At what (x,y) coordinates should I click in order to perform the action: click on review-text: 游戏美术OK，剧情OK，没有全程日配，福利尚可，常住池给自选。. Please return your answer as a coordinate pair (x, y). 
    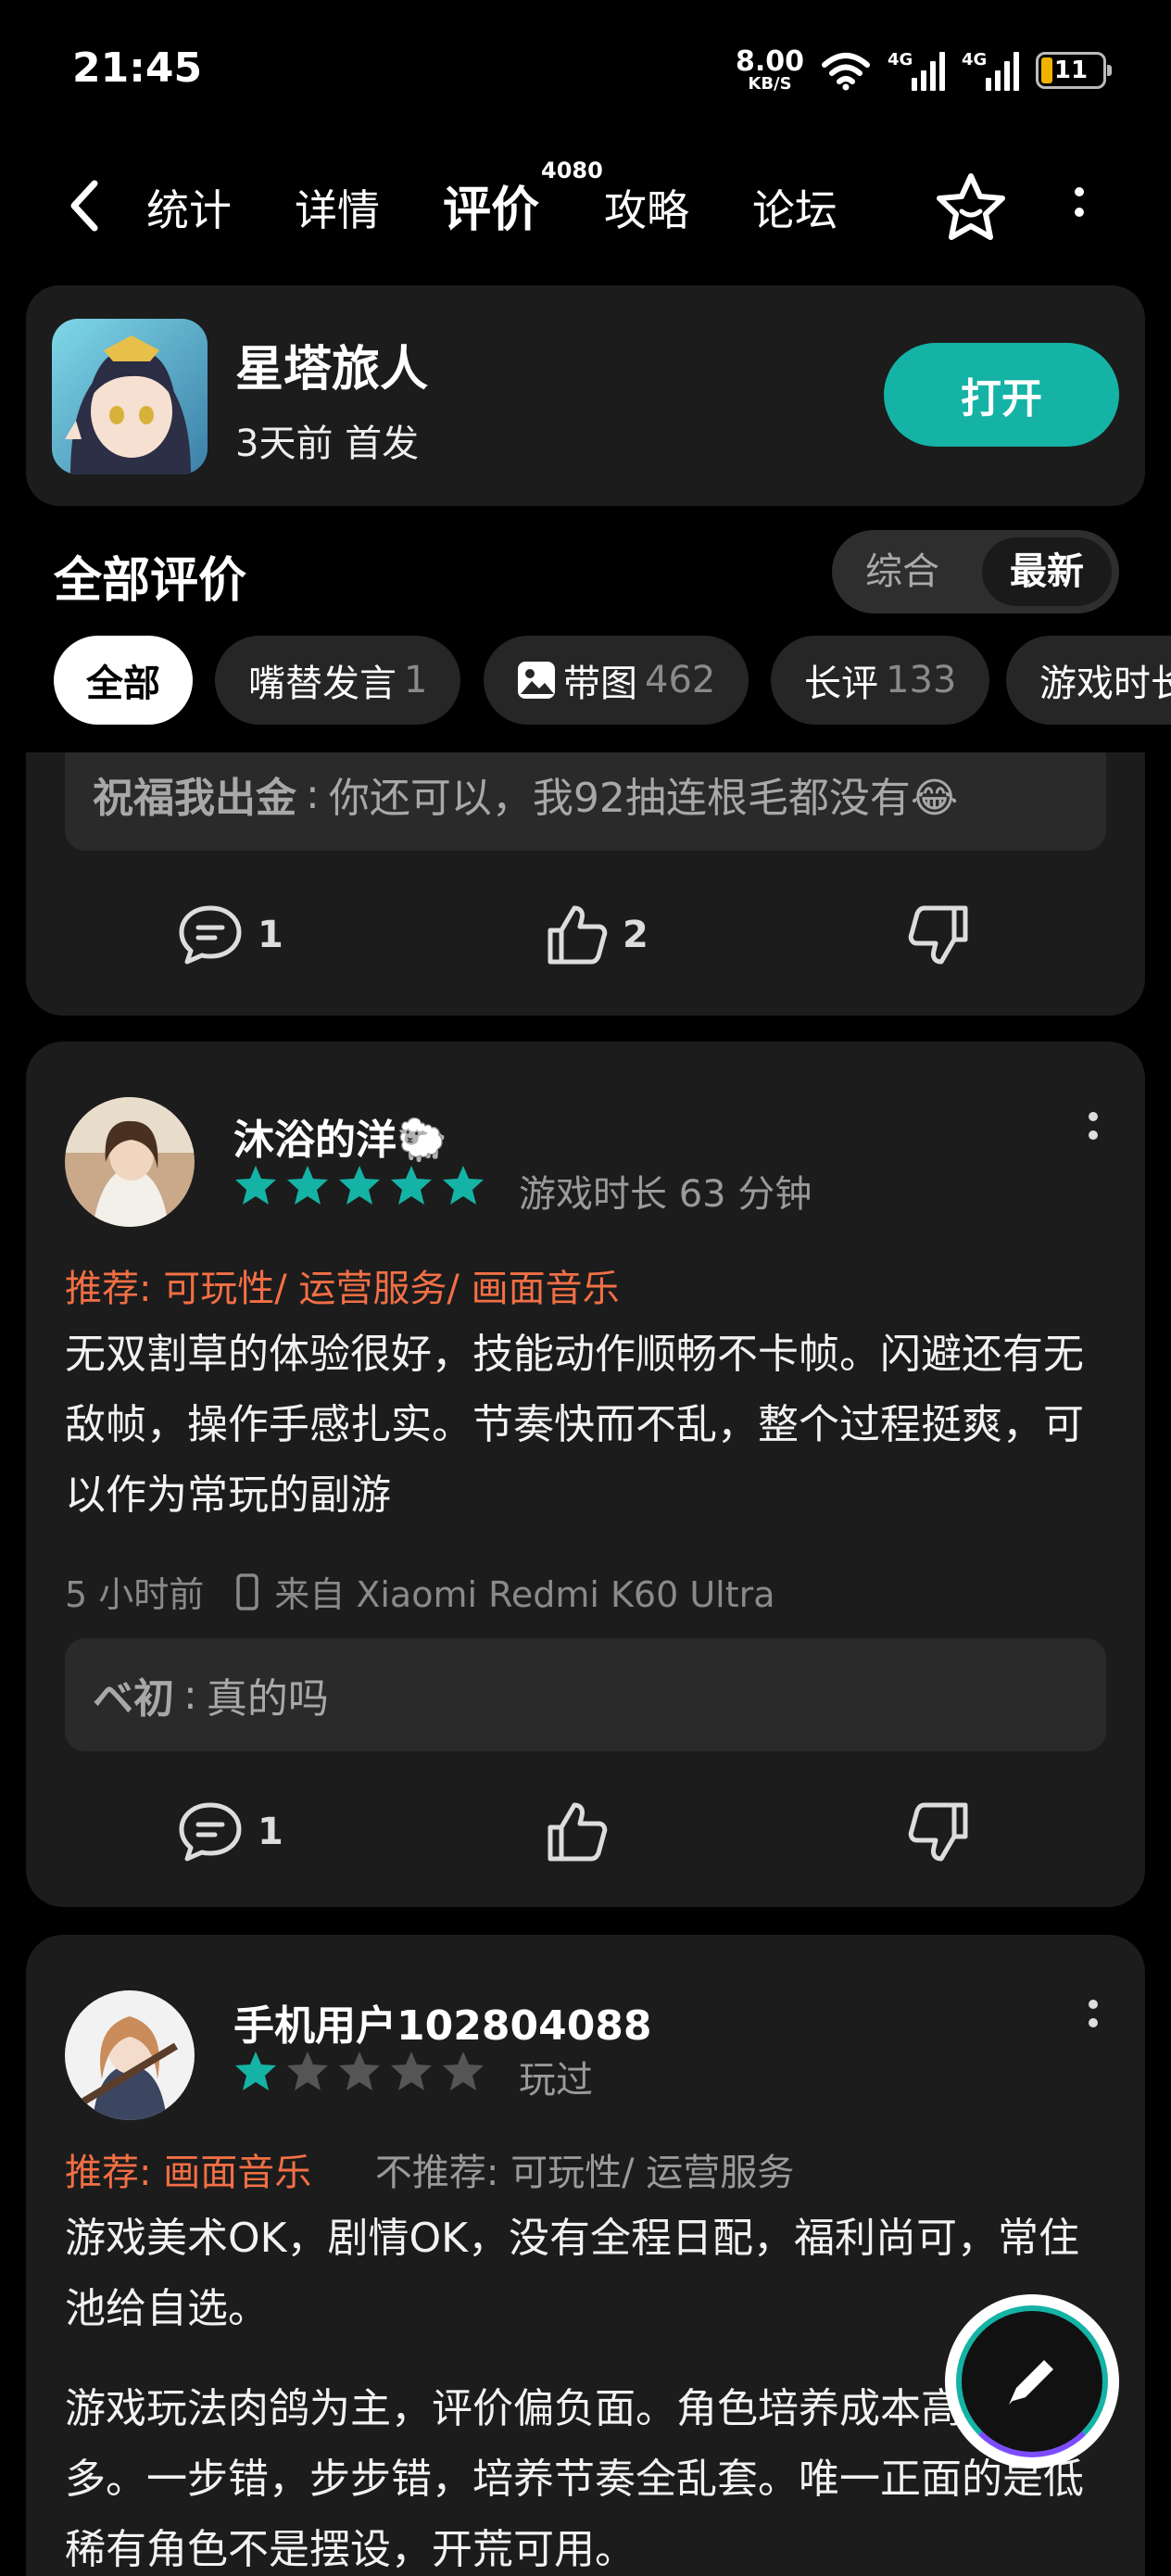
    Looking at the image, I should click on (585, 2274).